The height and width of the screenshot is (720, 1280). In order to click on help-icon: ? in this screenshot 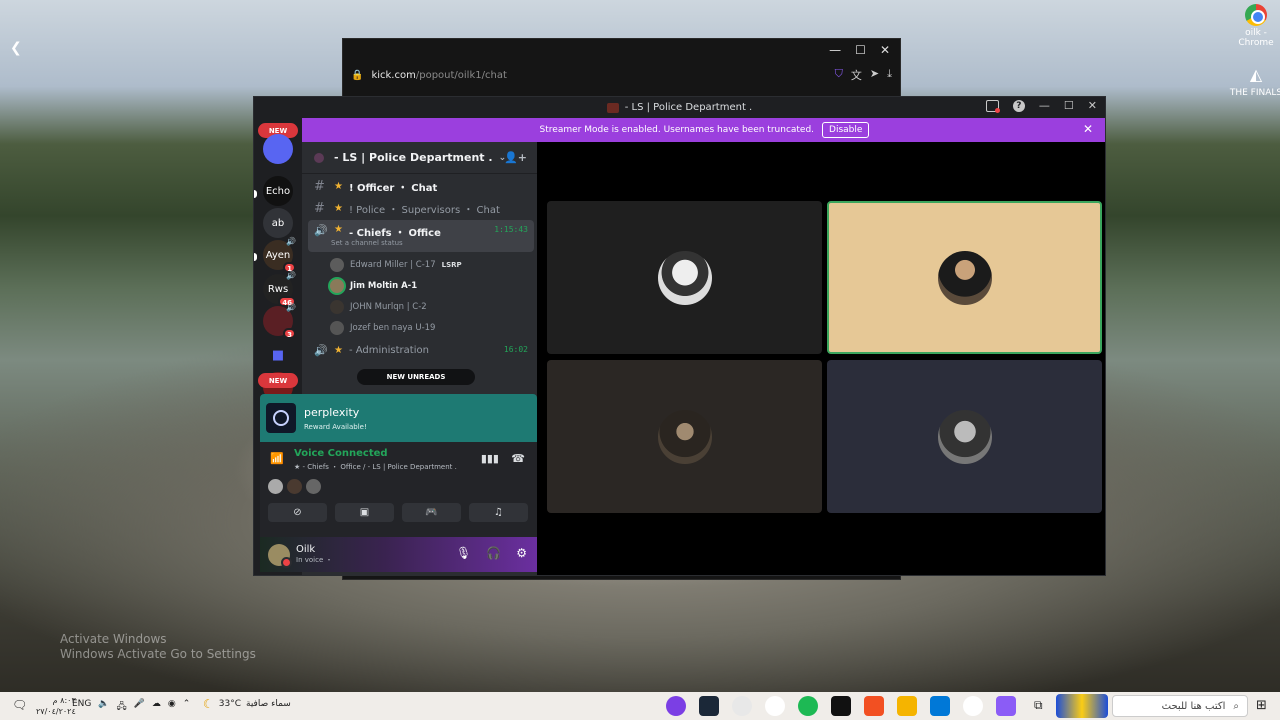, I will do `click(1018, 105)`.